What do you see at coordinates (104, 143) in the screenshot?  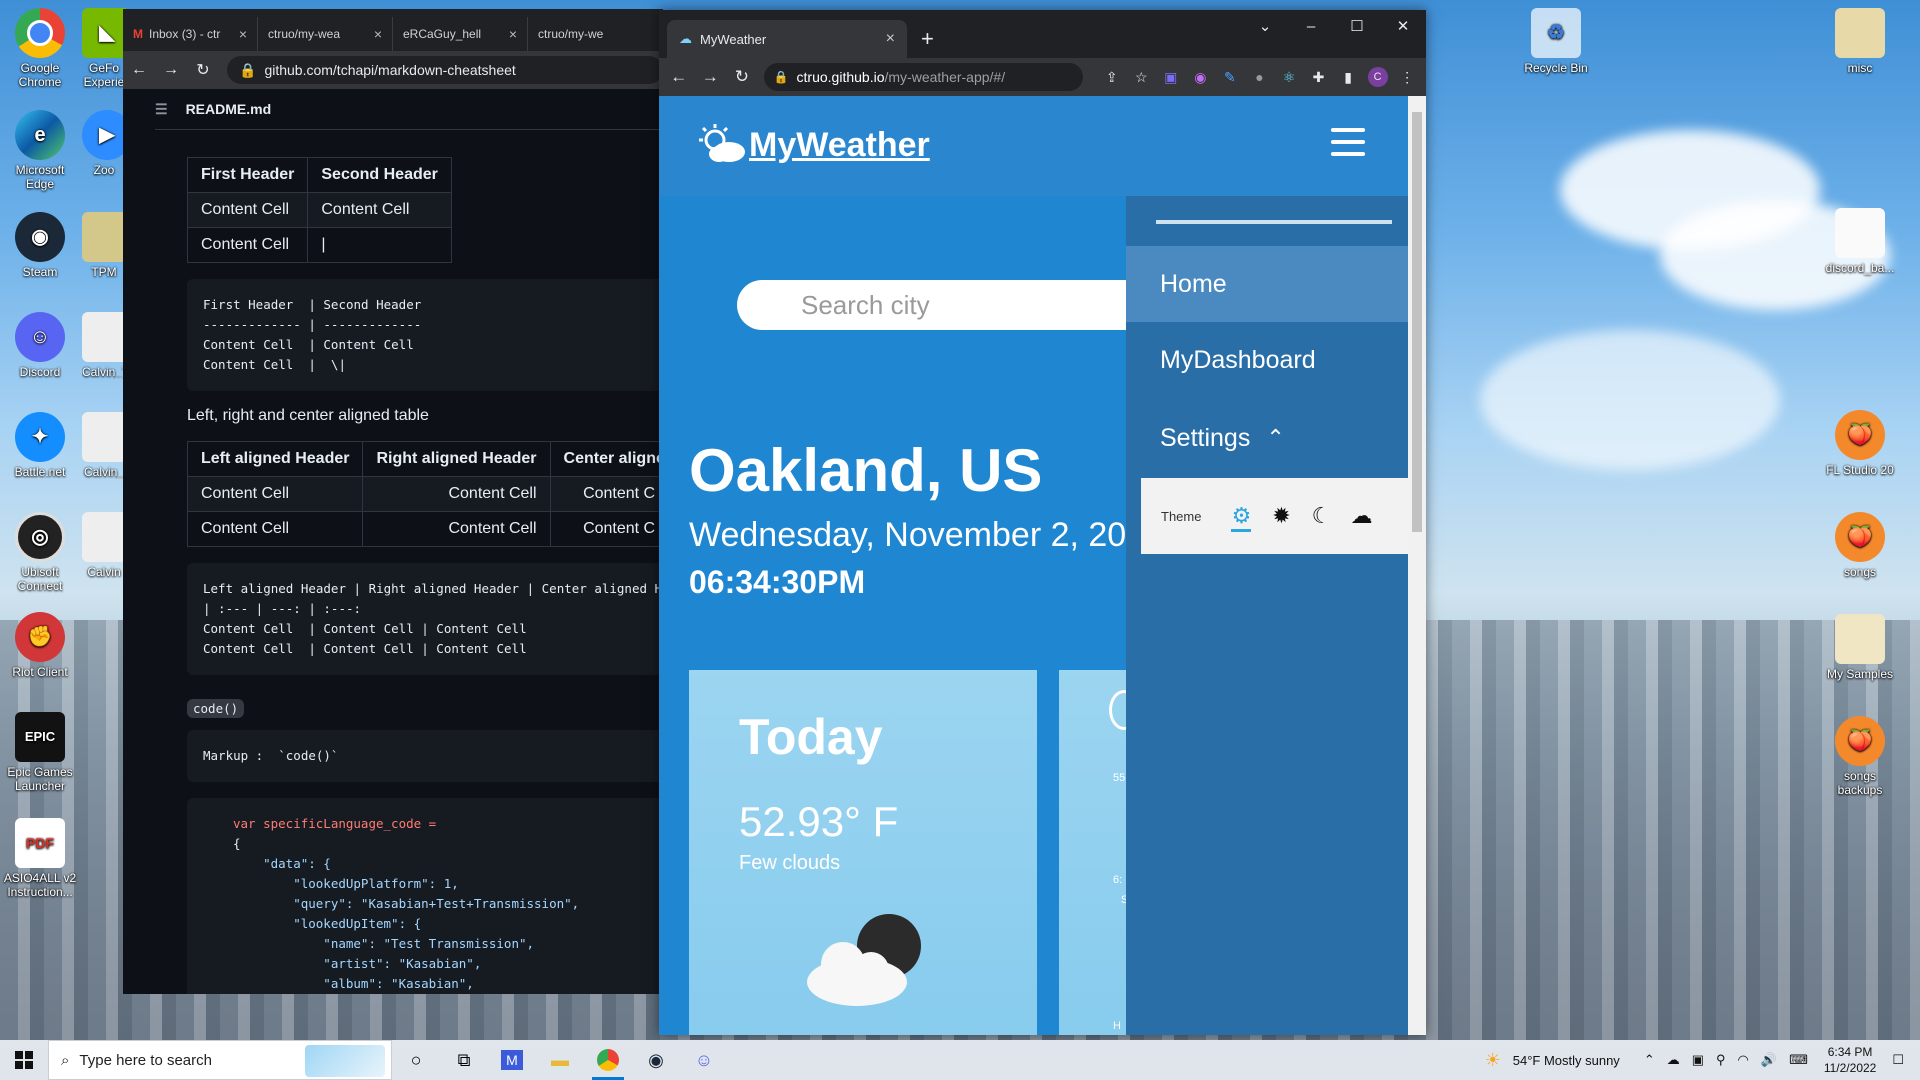 I see `desktop-icon-zoom: ▶ Zoo` at bounding box center [104, 143].